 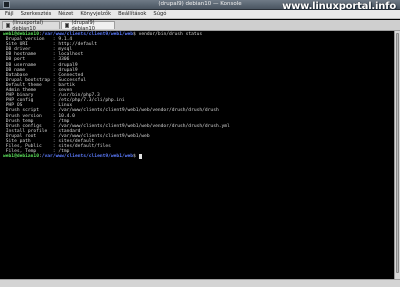 What do you see at coordinates (65, 14) in the screenshot?
I see `menu-view: Nézet` at bounding box center [65, 14].